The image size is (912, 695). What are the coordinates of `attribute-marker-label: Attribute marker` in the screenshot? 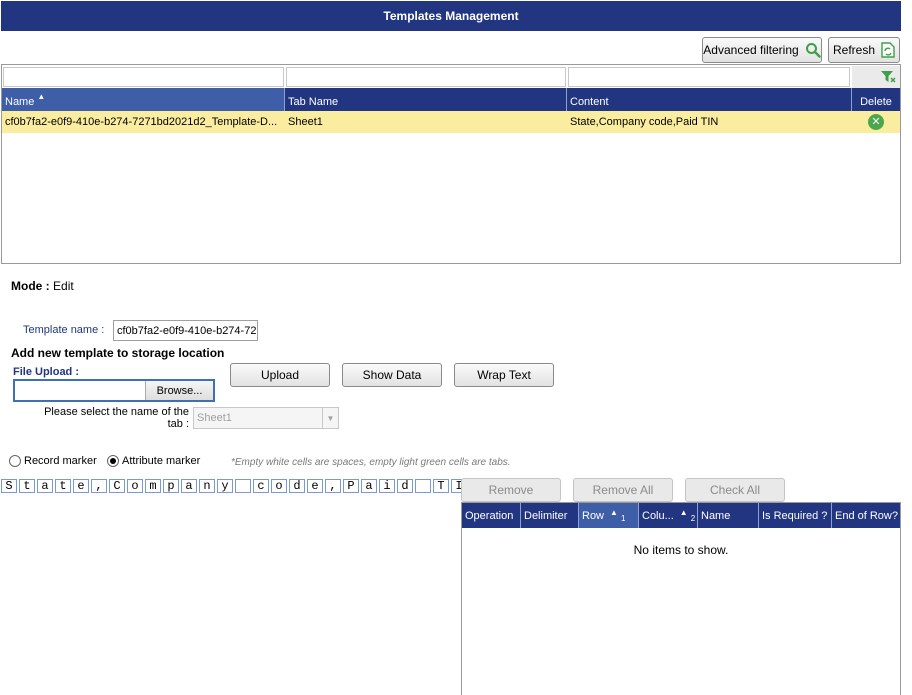 It's located at (161, 461).